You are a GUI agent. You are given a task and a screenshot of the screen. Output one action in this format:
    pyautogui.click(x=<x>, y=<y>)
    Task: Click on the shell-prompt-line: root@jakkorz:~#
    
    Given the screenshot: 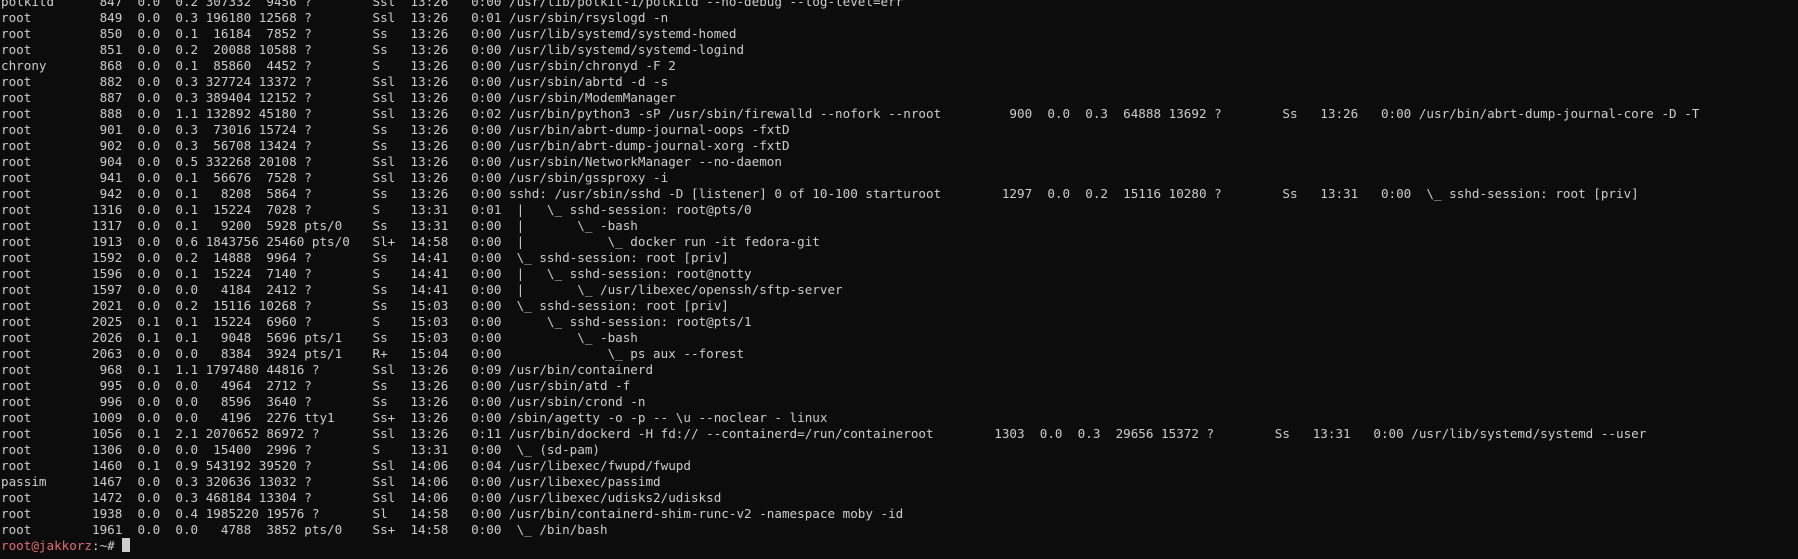 What is the action you would take?
    pyautogui.click(x=899, y=546)
    